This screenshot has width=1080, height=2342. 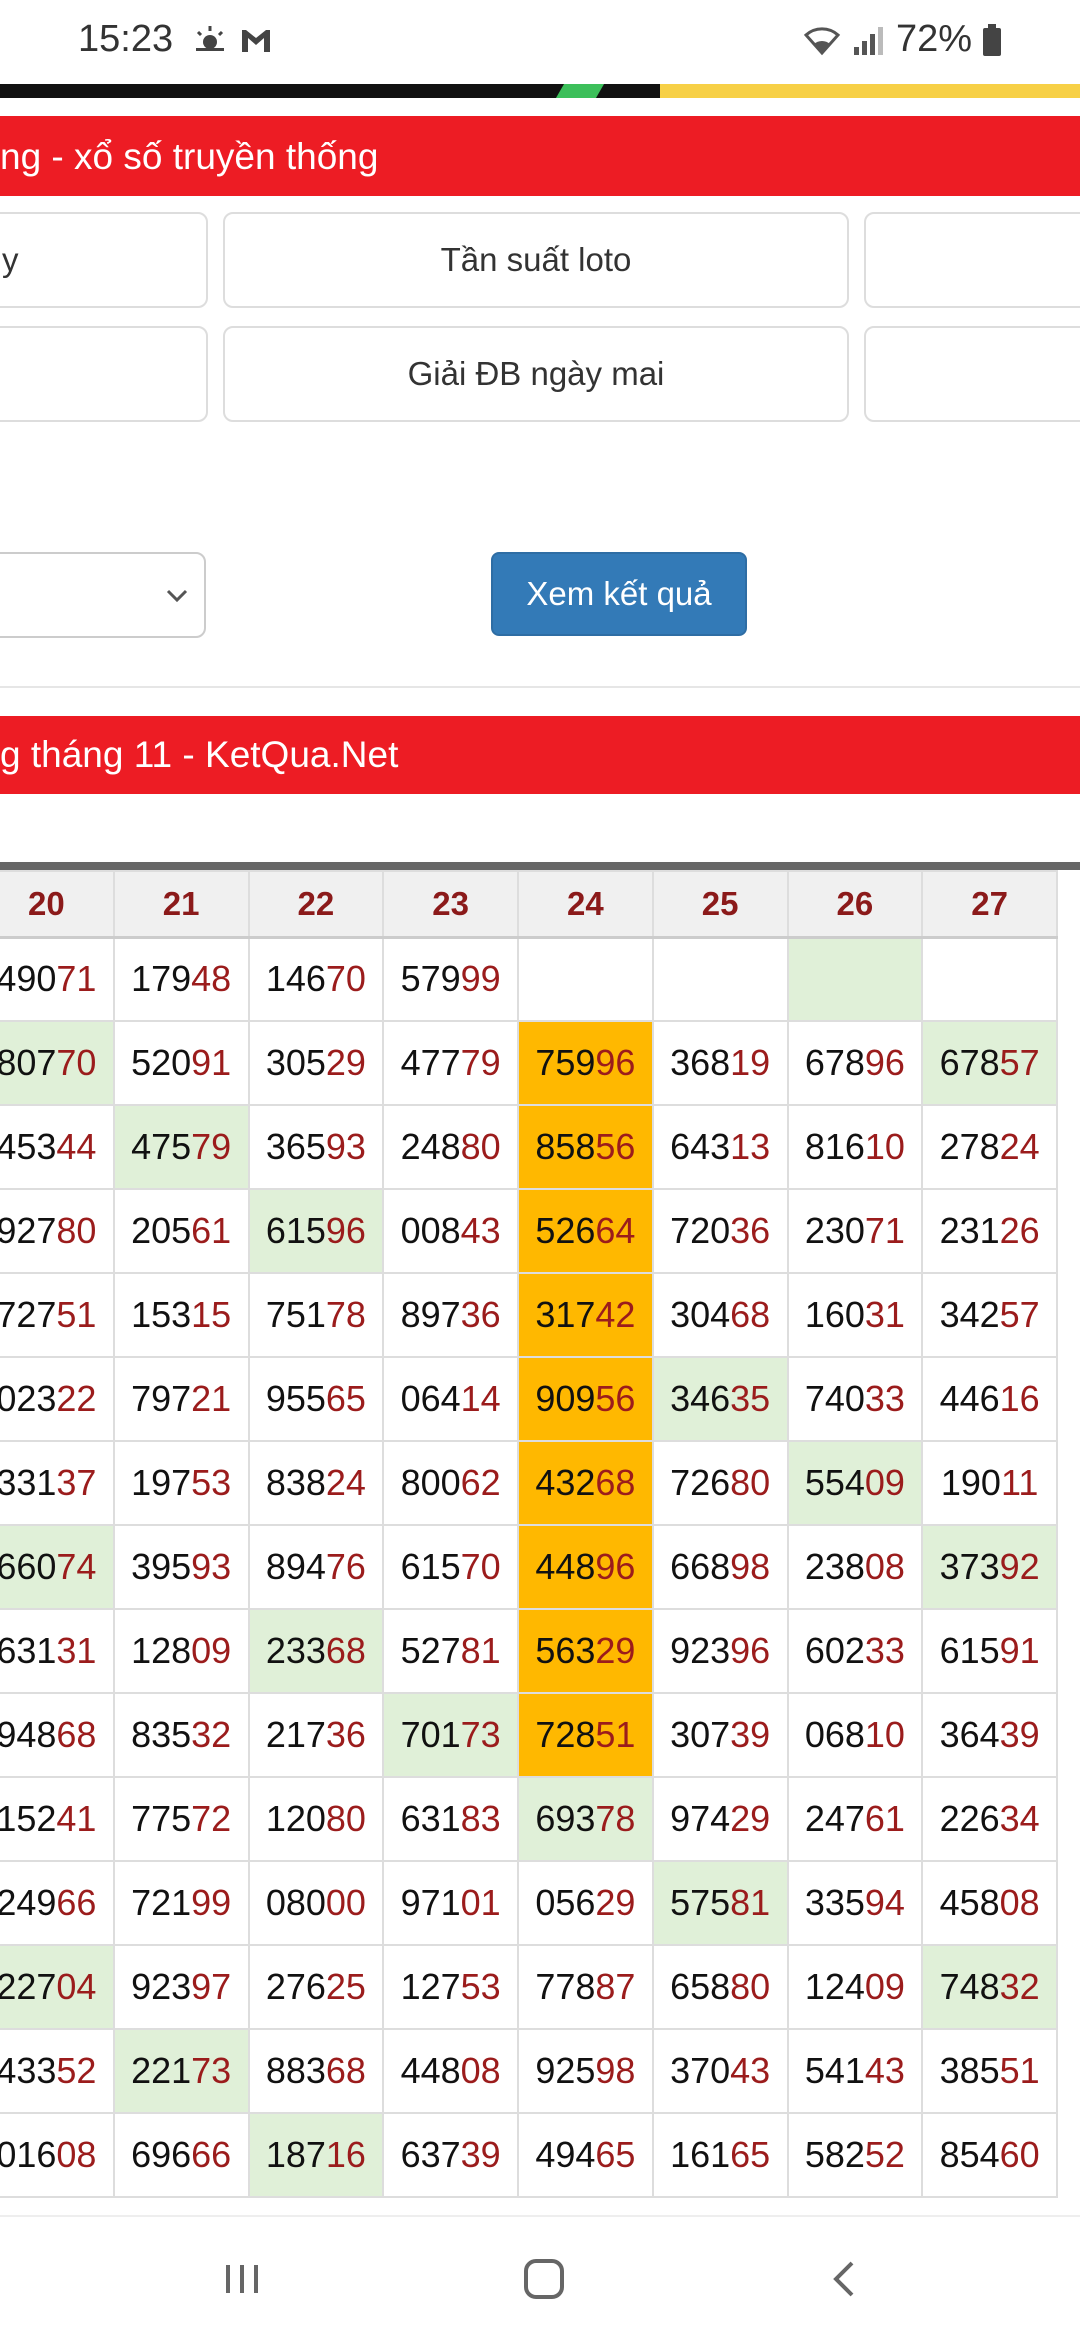 I want to click on table-top-border, so click(x=540, y=866).